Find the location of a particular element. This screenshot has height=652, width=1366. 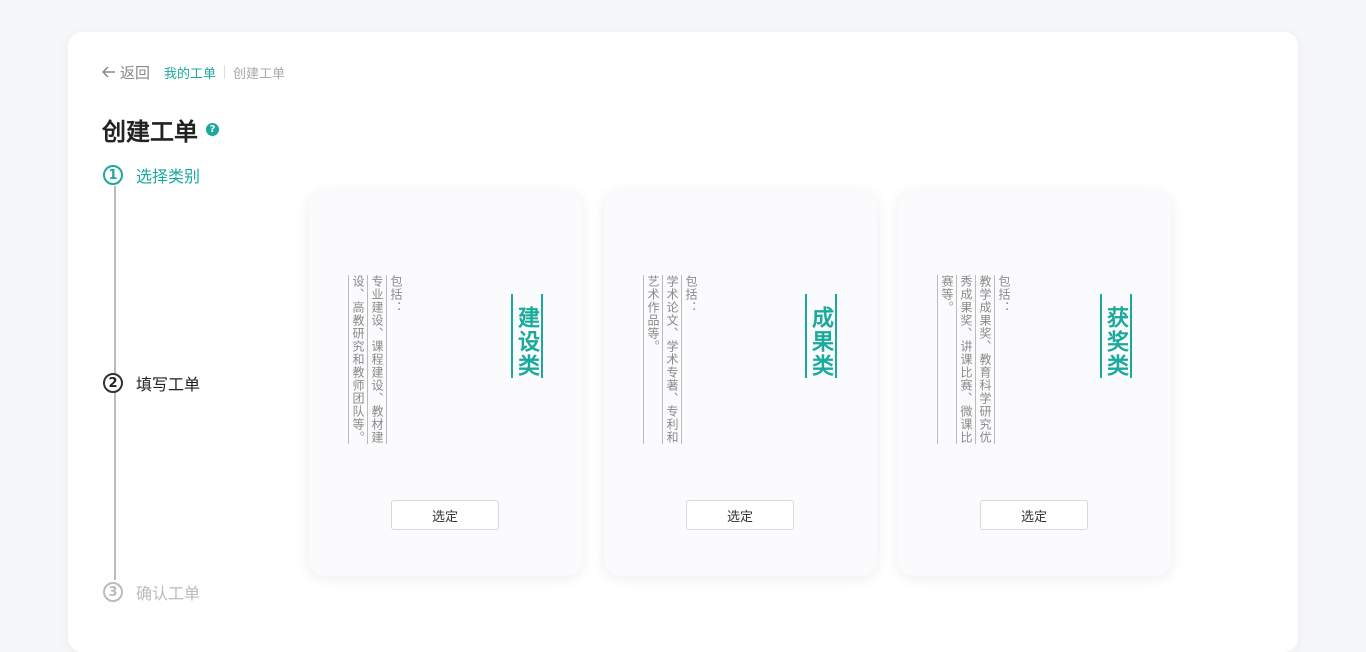

card-description: 包括： 专业建设、课程建设、教材建 设、高教研究和教师团队等。 is located at coordinates (376, 359).